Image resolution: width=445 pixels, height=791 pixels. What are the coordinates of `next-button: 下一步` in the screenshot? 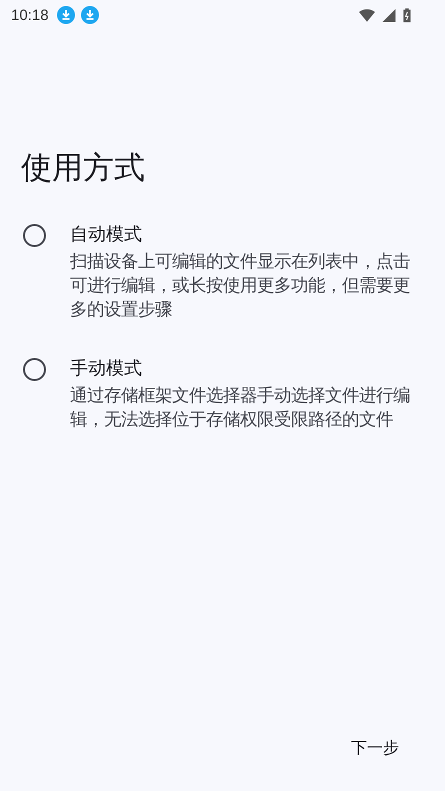 It's located at (375, 748).